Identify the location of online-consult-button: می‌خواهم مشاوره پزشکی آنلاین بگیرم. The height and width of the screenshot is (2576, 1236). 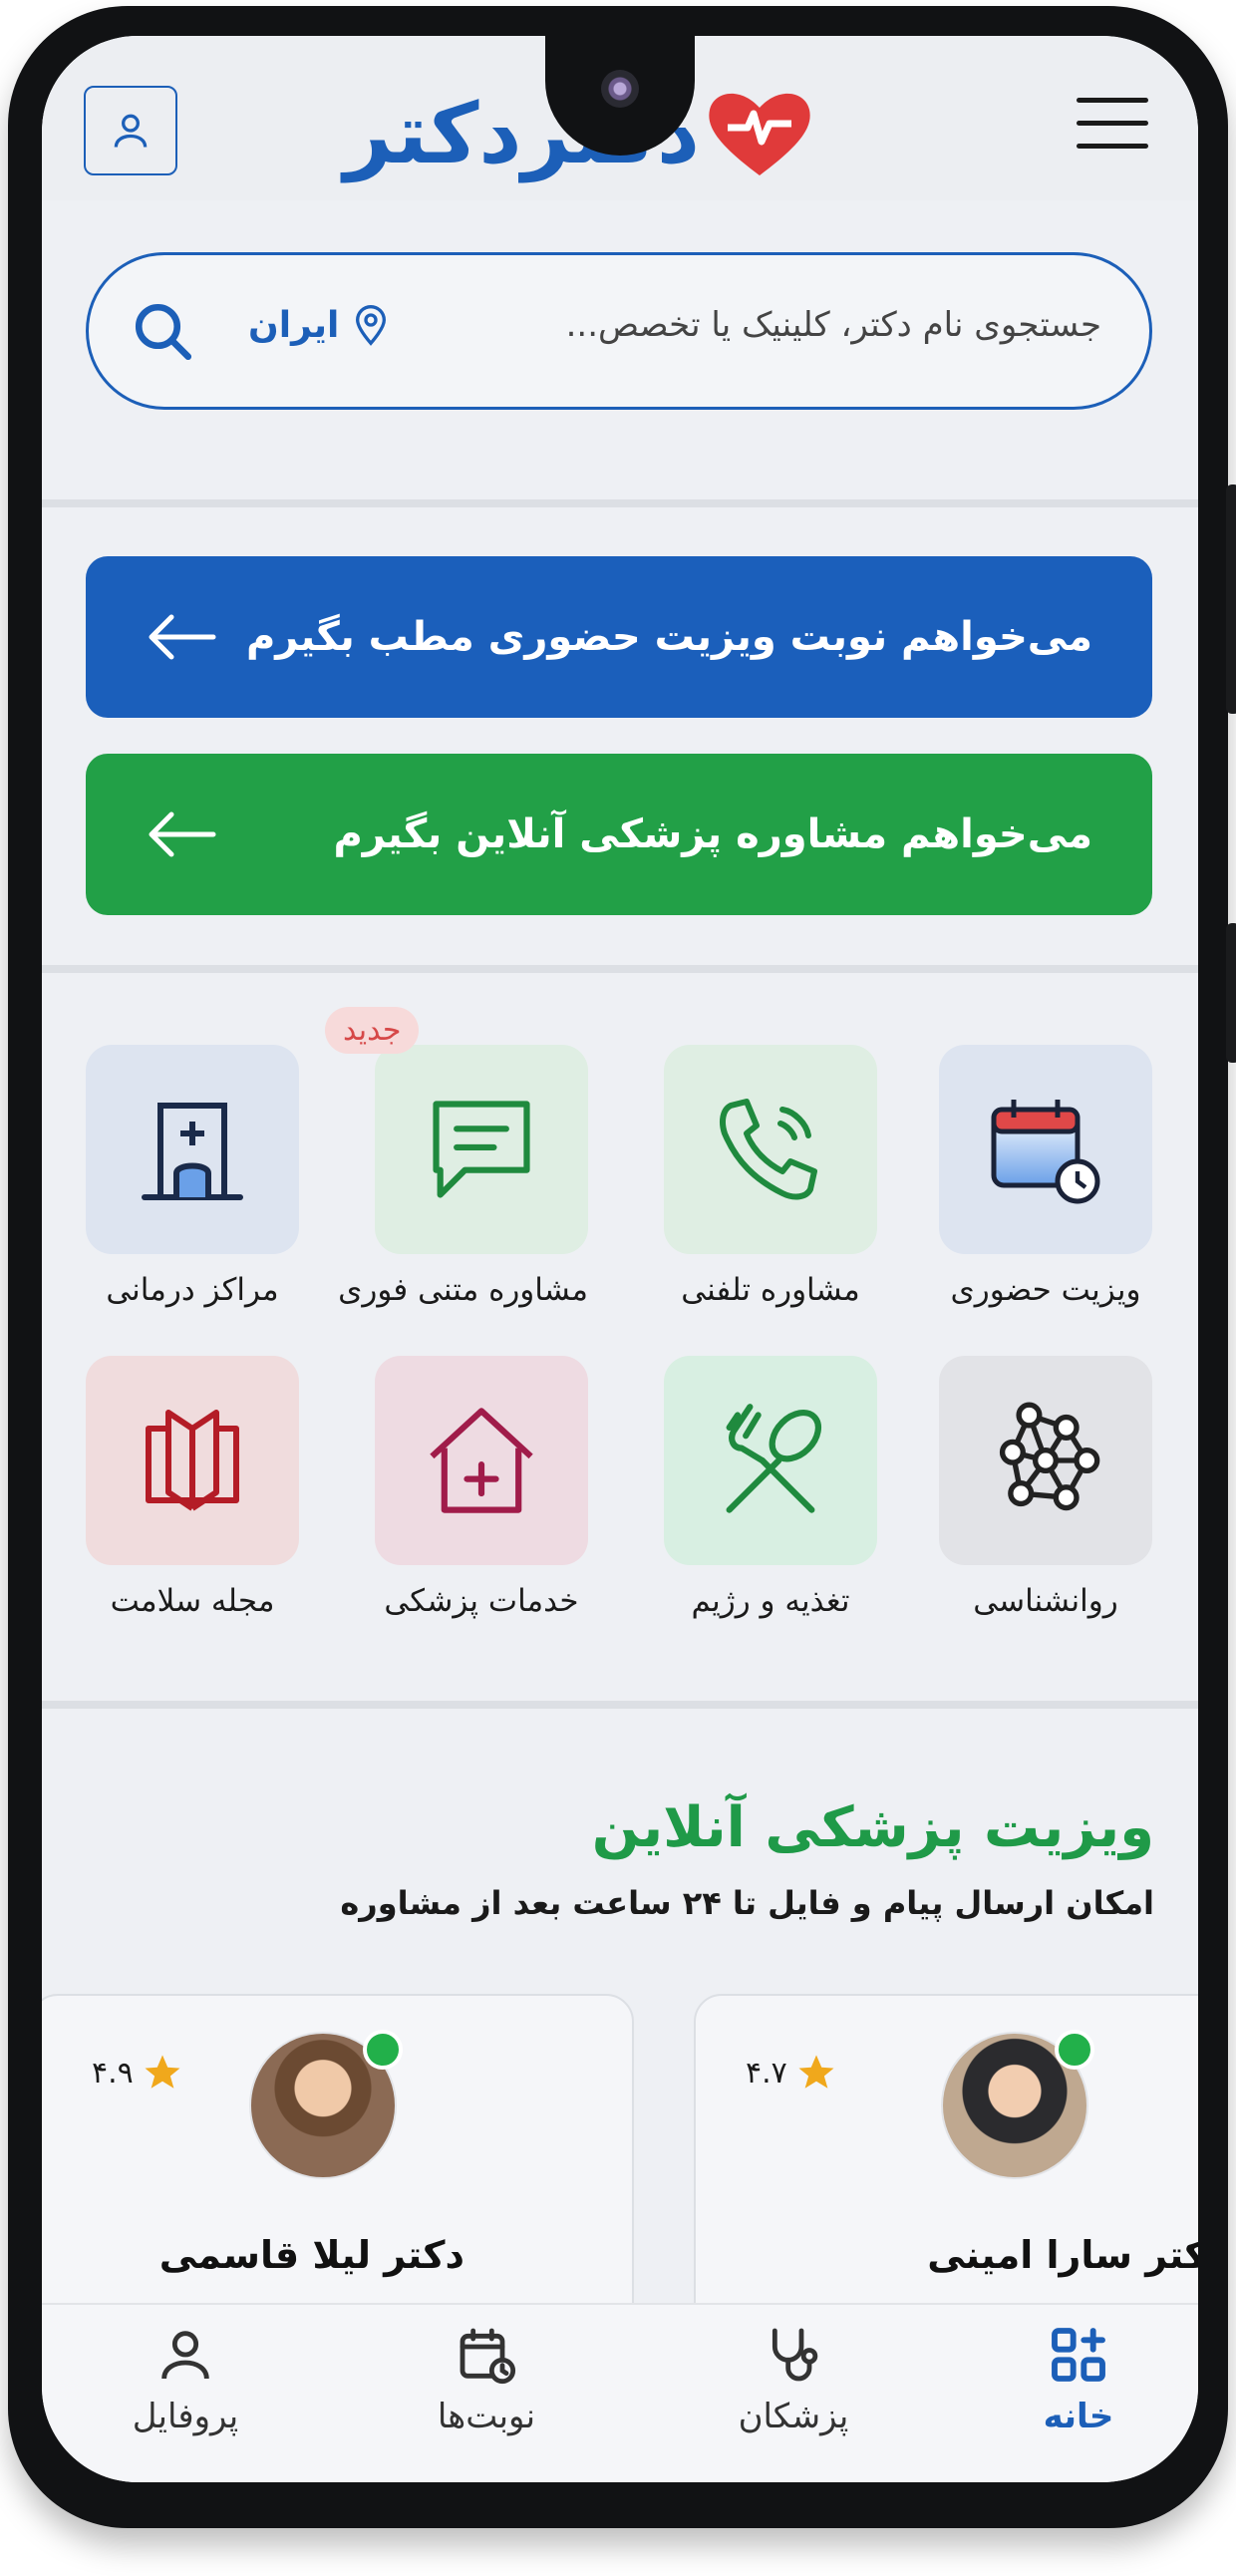
(619, 834).